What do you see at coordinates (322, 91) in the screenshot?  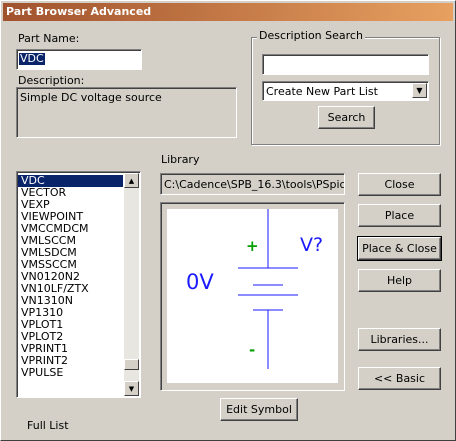 I see `part-list-dropdown-value: Create New Part List` at bounding box center [322, 91].